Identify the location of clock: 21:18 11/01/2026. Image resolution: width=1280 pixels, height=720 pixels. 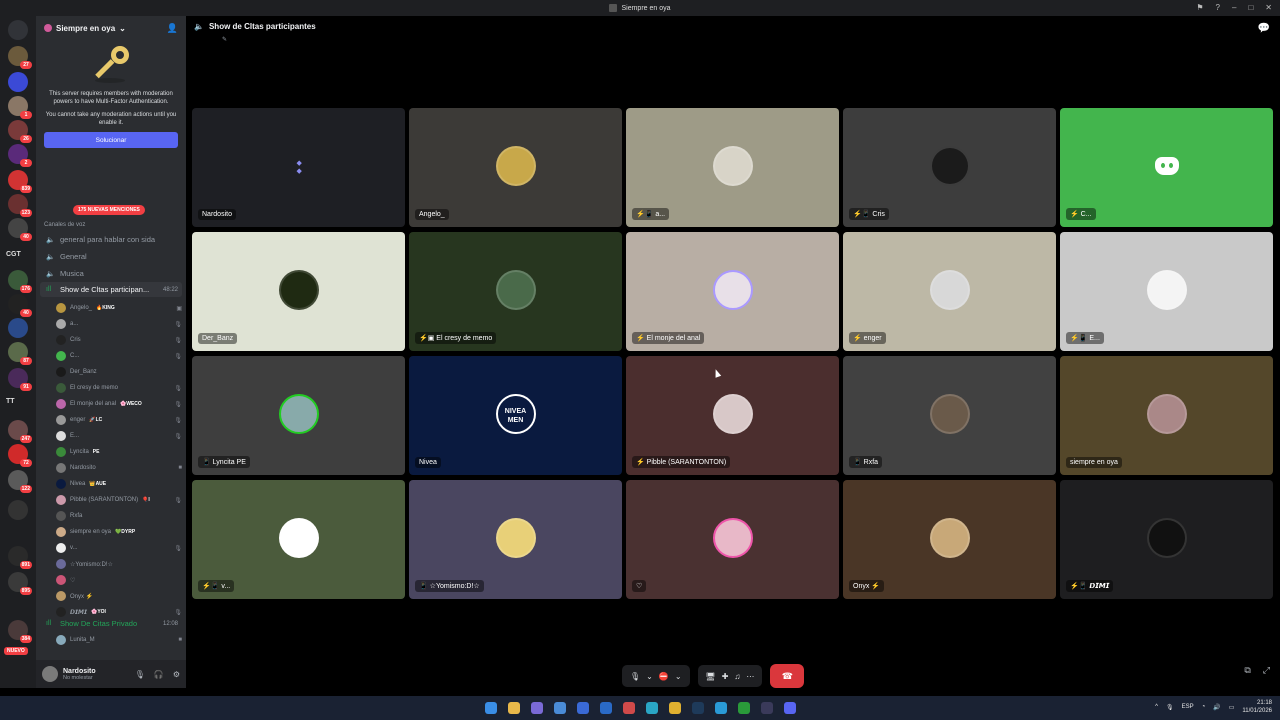
(1257, 707).